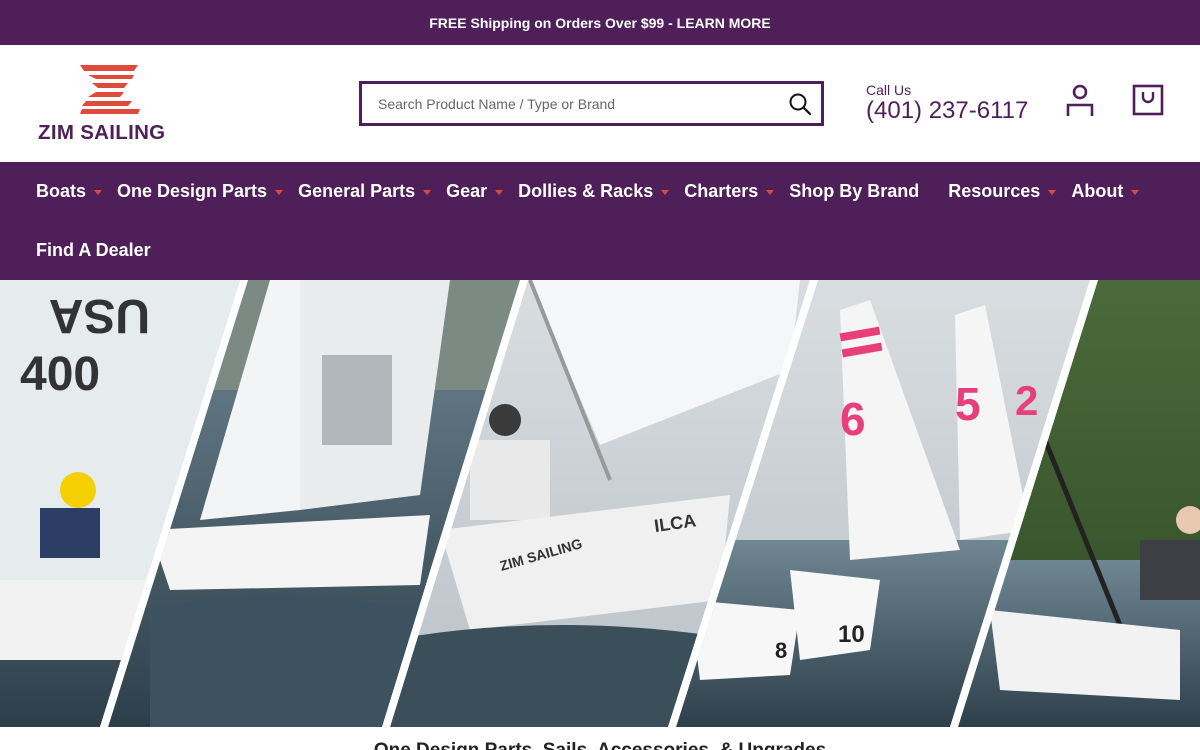  Describe the element at coordinates (110, 89) in the screenshot. I see `zim-logo-icon` at that location.